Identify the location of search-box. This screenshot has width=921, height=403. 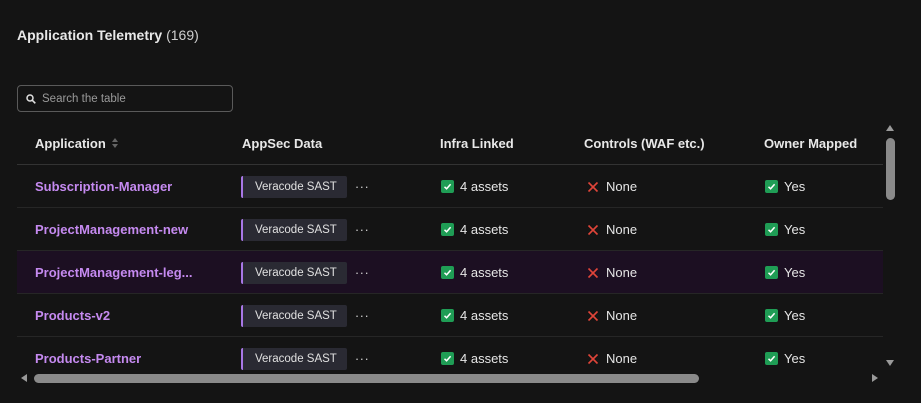
(125, 98).